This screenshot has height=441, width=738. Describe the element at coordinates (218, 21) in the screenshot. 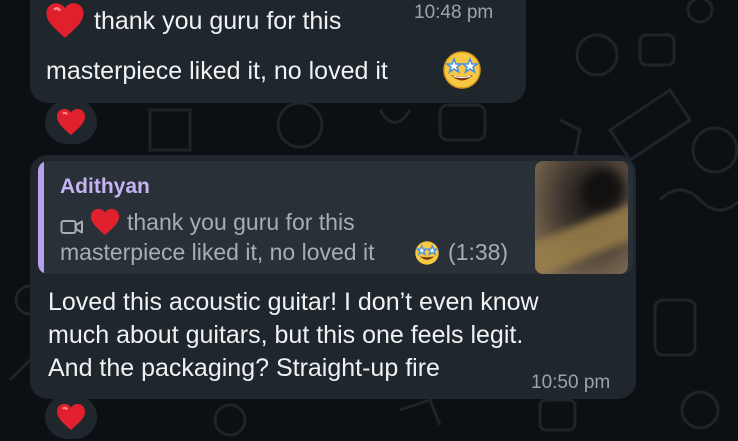

I see `message-text-line: thank you guru for this` at that location.